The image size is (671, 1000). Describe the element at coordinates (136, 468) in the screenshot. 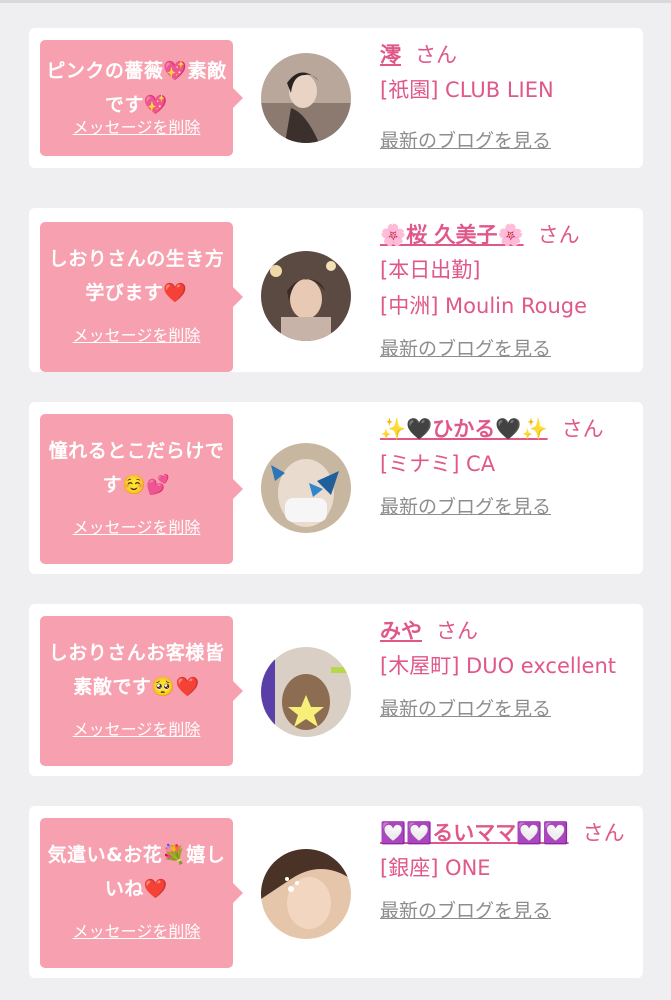

I see `message-text: 憧れるとこだらけです☺️💕` at that location.